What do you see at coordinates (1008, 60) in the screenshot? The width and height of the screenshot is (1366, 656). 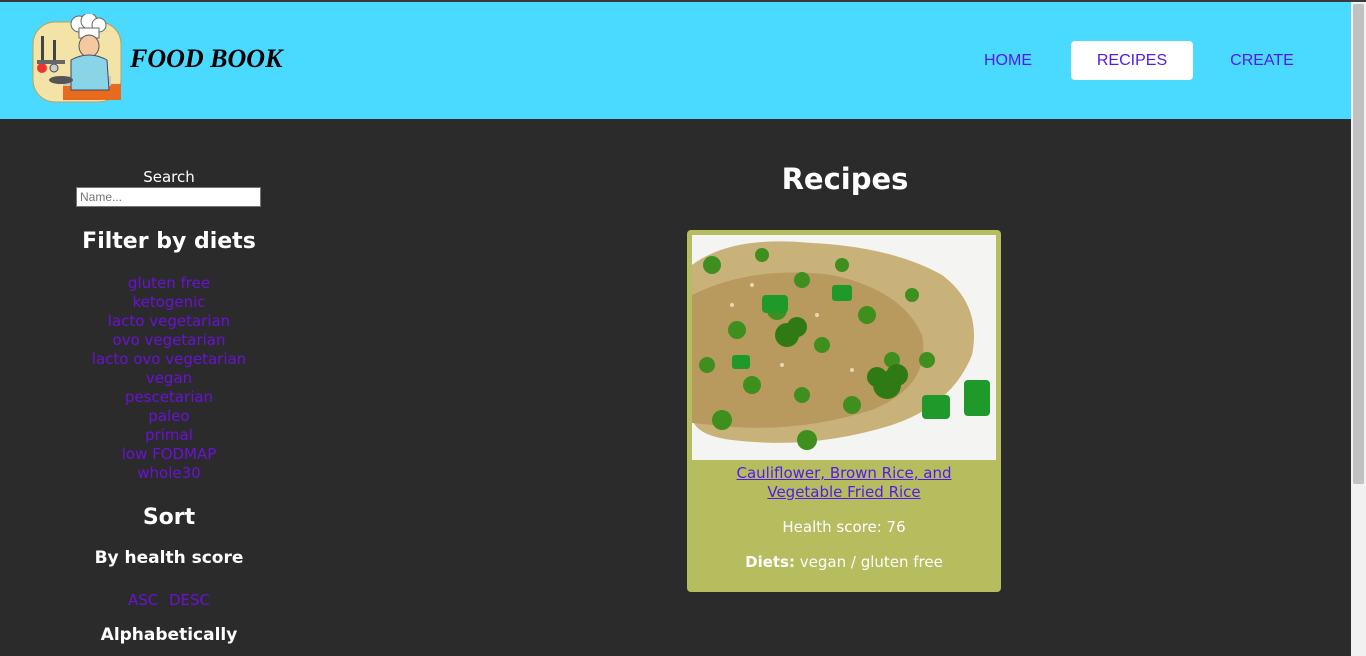 I see `nav-home-link: HOME` at bounding box center [1008, 60].